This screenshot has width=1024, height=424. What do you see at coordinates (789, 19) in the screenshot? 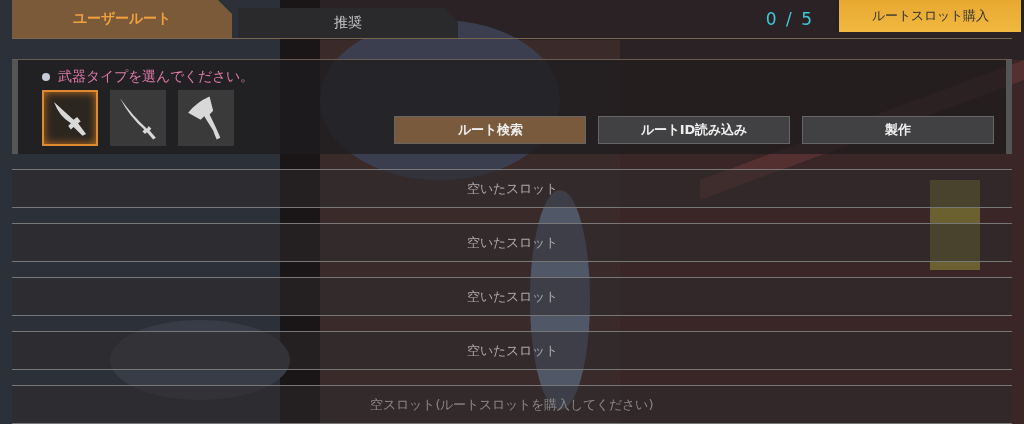
I see `slot-count: 0 / 5` at bounding box center [789, 19].